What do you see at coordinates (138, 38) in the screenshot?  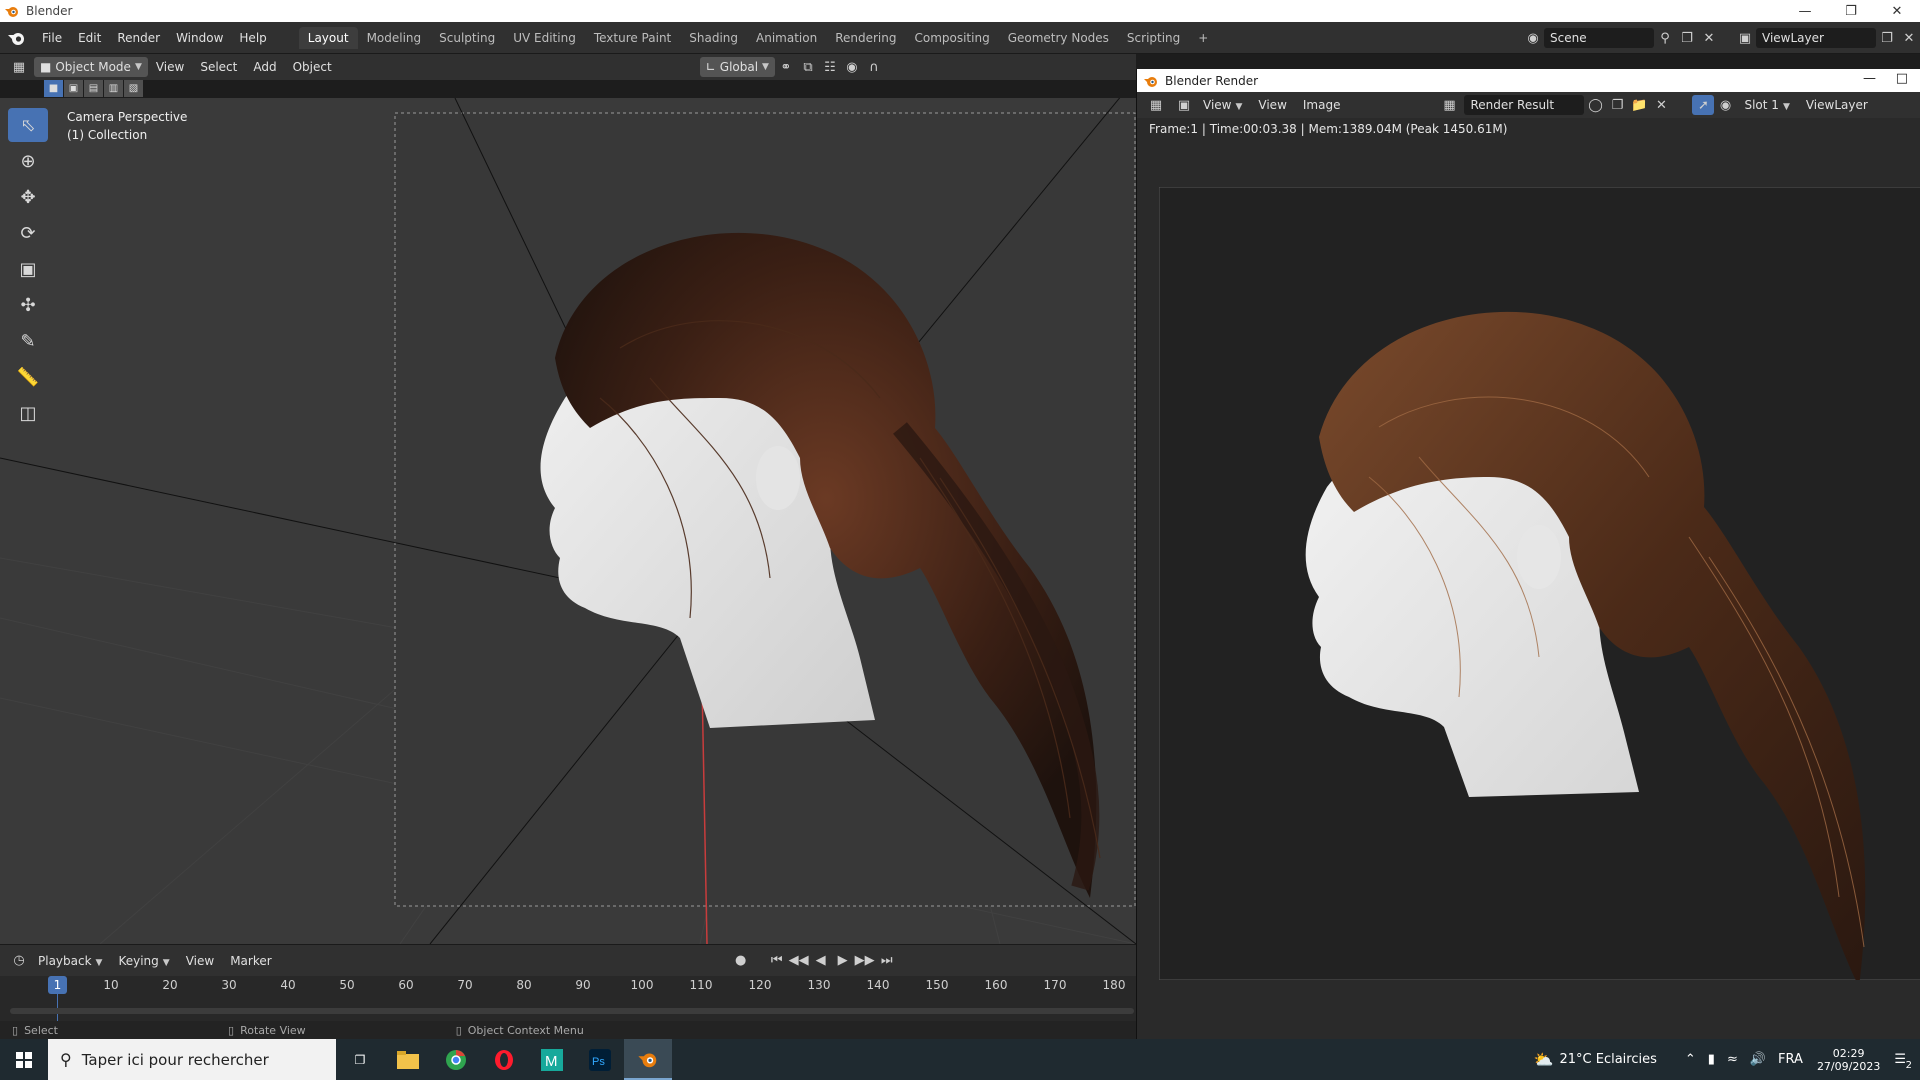 I see `menu-render: Render` at bounding box center [138, 38].